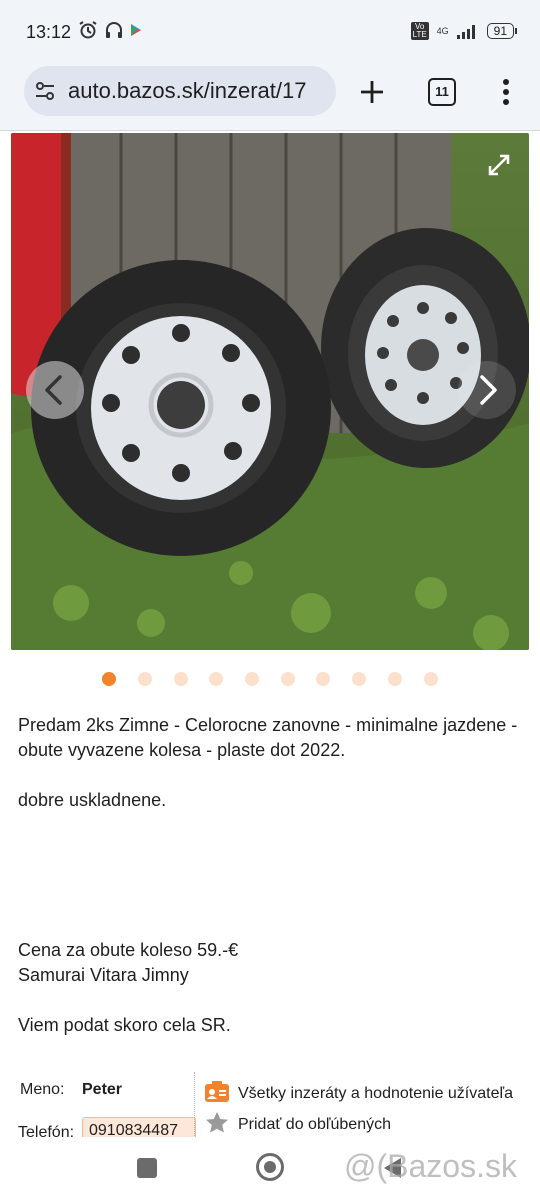 The image size is (540, 1200). What do you see at coordinates (270, 32) in the screenshot?
I see `status-bar: 13:12 Vo LTE 4G 91` at bounding box center [270, 32].